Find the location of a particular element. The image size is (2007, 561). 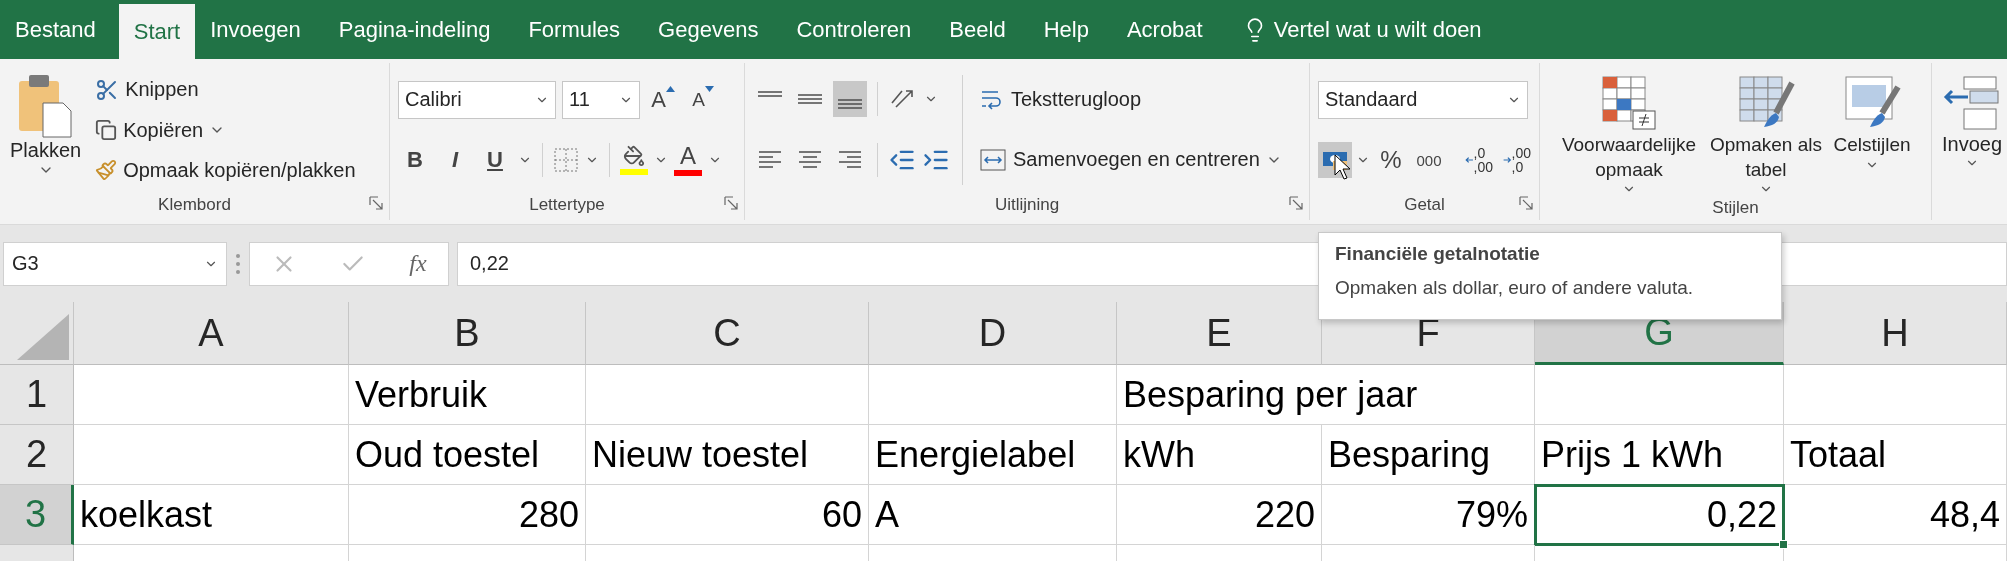

table-cell: A is located at coordinates (993, 515).